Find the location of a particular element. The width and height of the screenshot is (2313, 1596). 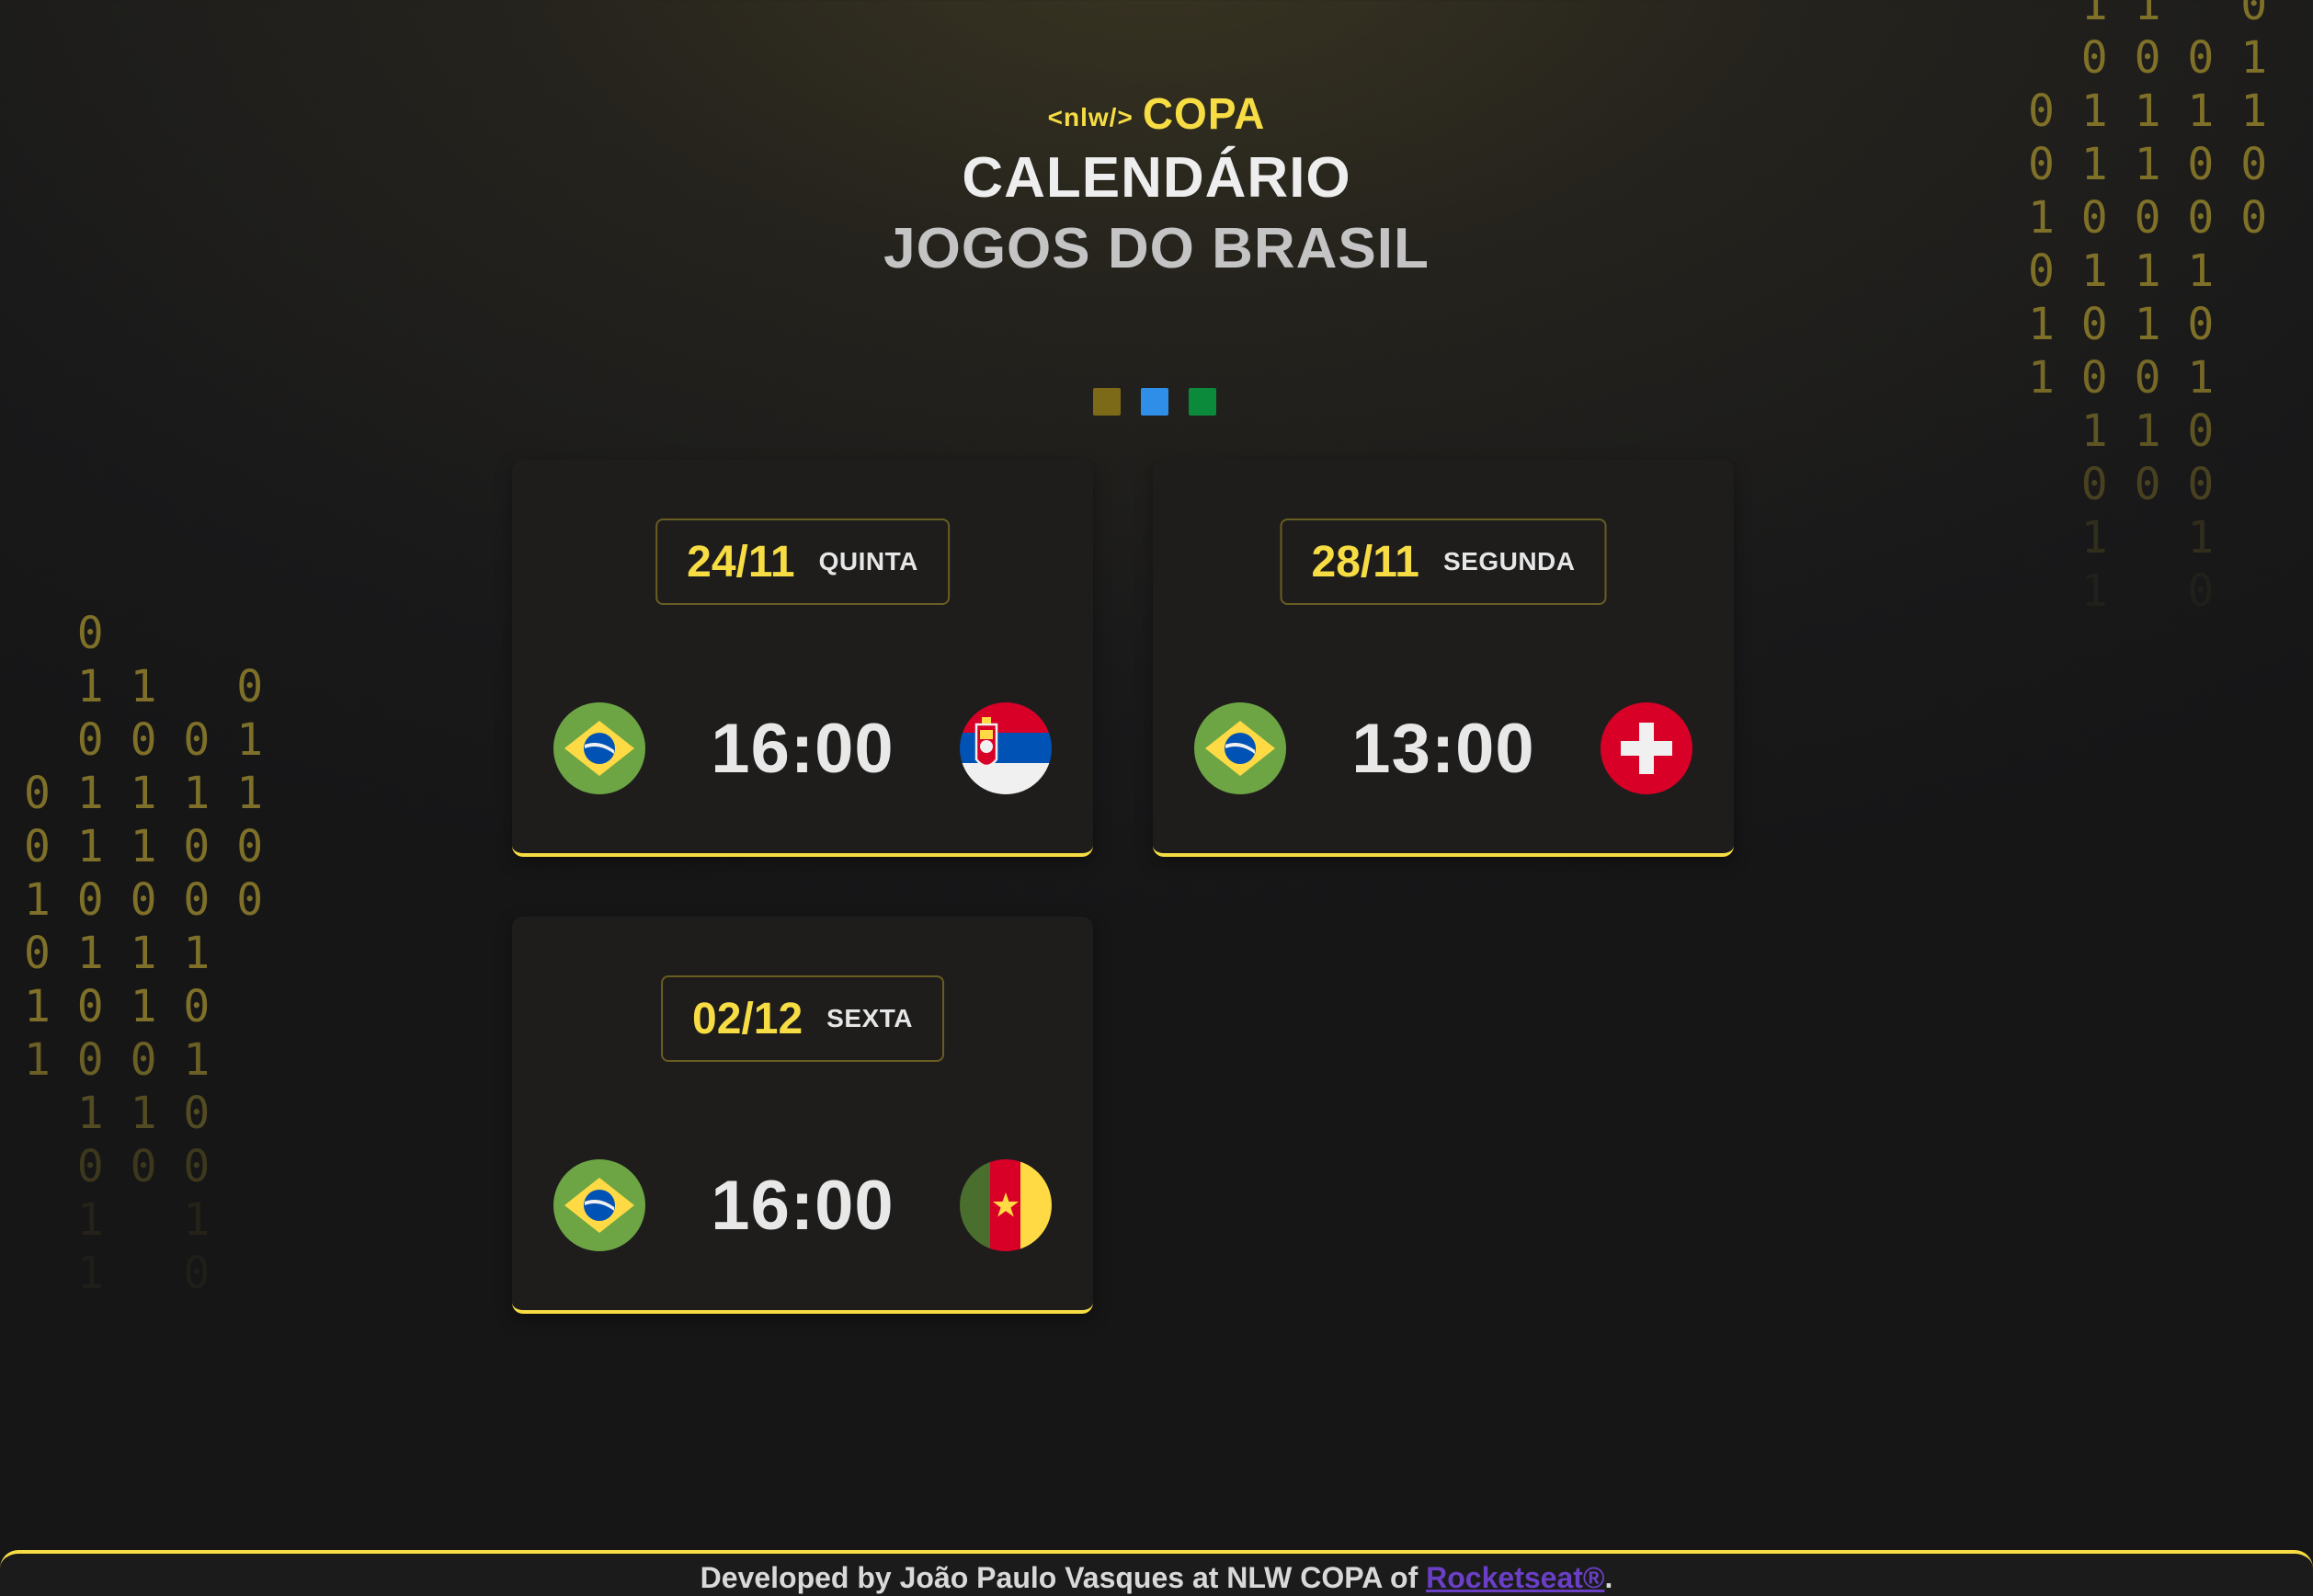

footer-period: . is located at coordinates (1608, 1577).